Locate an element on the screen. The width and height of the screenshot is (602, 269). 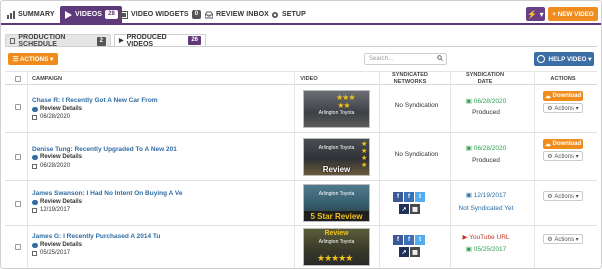
thumbnail-brand: Arlington Toyota is located at coordinates (336, 113).